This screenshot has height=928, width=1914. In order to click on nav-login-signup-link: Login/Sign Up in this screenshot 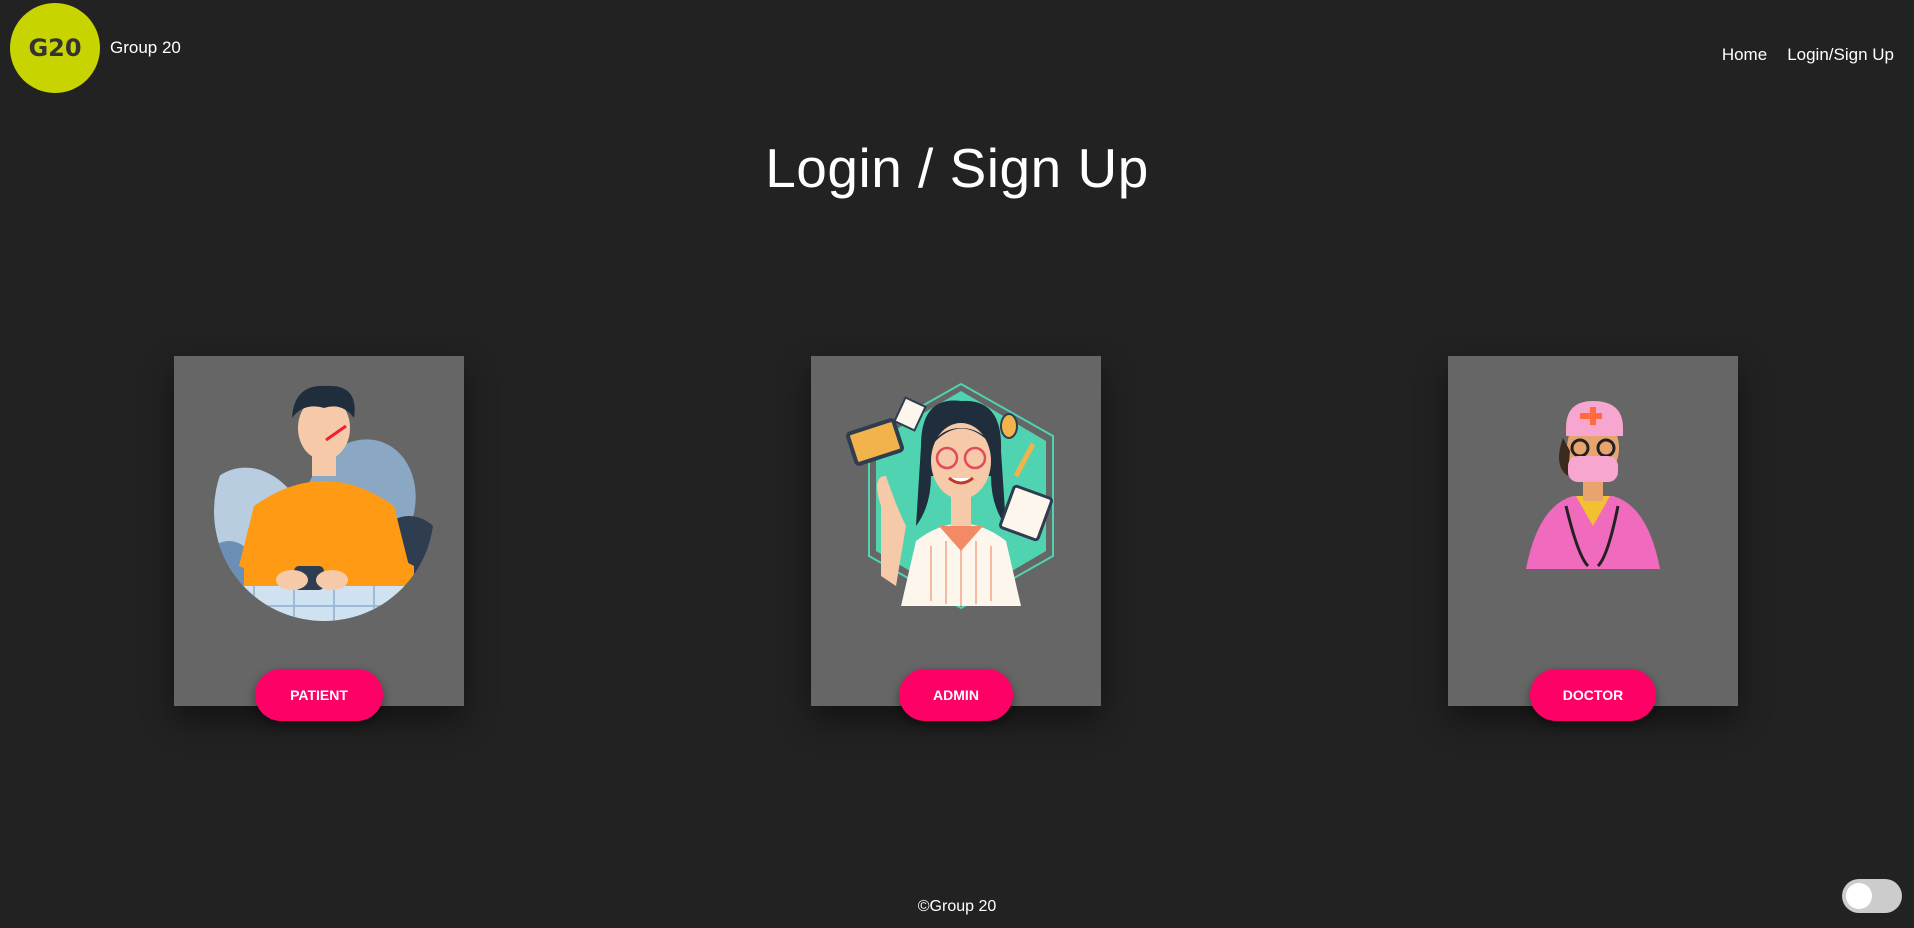, I will do `click(1840, 55)`.